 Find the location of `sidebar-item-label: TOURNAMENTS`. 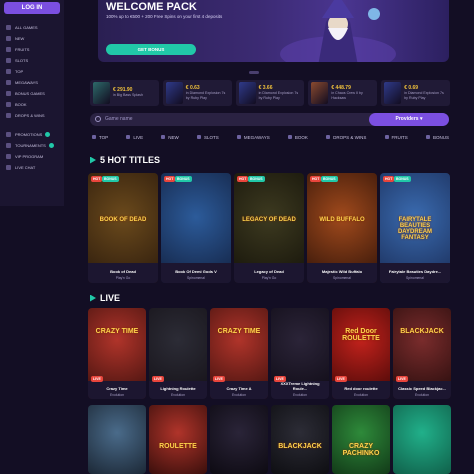

sidebar-item-label: TOURNAMENTS is located at coordinates (30, 145).